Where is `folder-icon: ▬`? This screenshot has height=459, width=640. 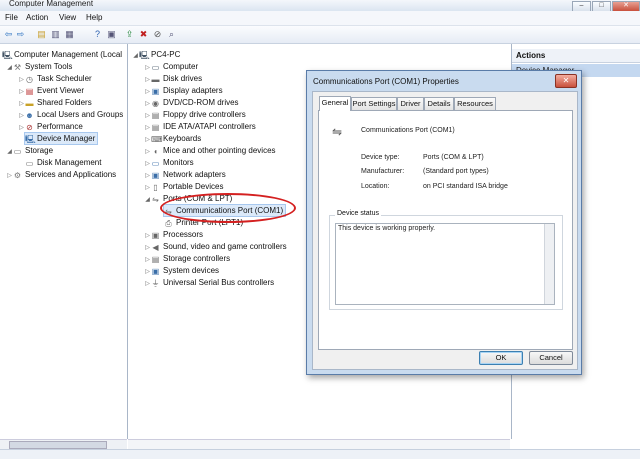 folder-icon: ▬ is located at coordinates (29, 103).